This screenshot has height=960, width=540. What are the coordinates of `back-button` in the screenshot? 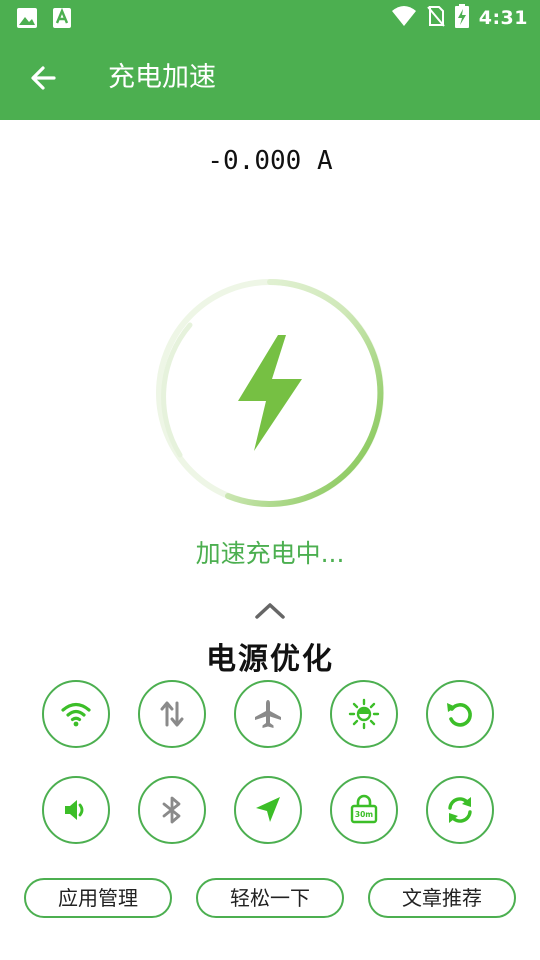 It's located at (44, 78).